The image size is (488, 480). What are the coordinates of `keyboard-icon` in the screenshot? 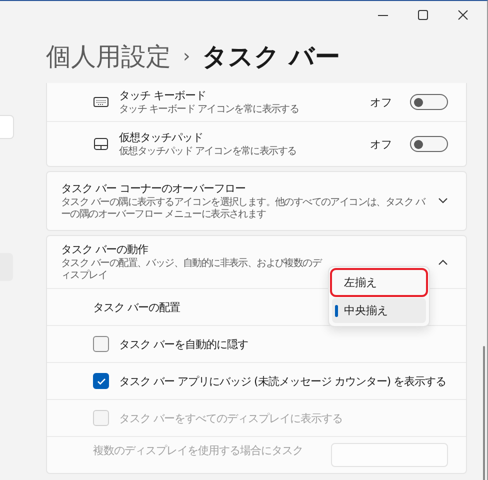 It's located at (101, 102).